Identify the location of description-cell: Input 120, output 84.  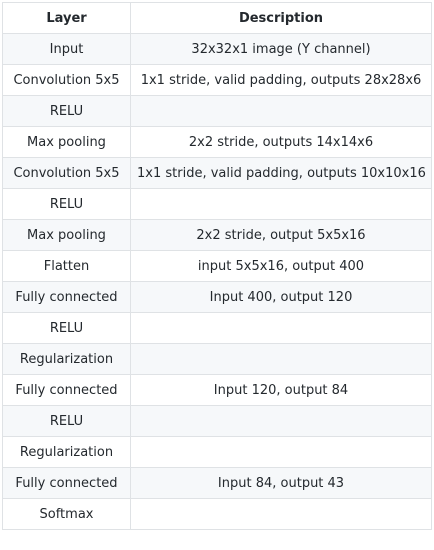
(281, 390).